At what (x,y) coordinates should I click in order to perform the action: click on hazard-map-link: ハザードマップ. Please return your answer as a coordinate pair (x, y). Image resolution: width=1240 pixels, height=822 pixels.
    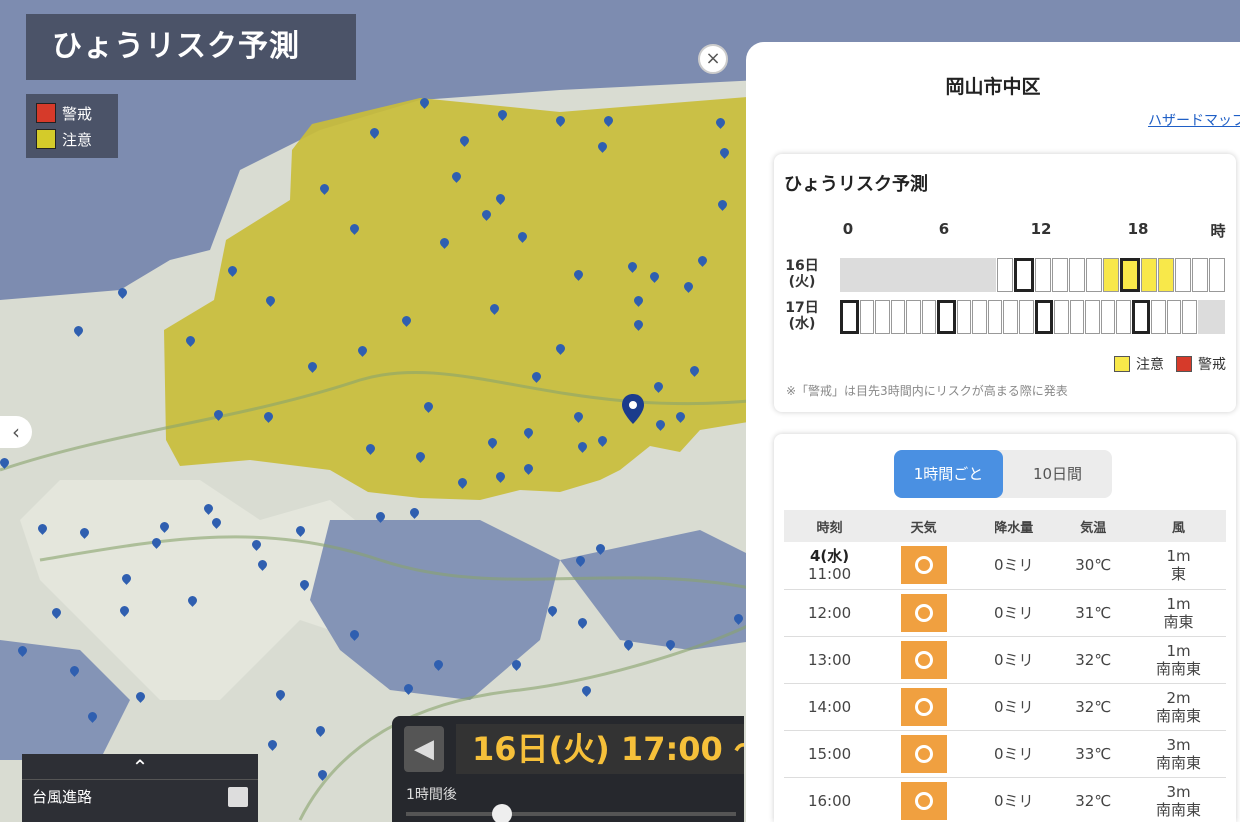
    Looking at the image, I should click on (1194, 120).